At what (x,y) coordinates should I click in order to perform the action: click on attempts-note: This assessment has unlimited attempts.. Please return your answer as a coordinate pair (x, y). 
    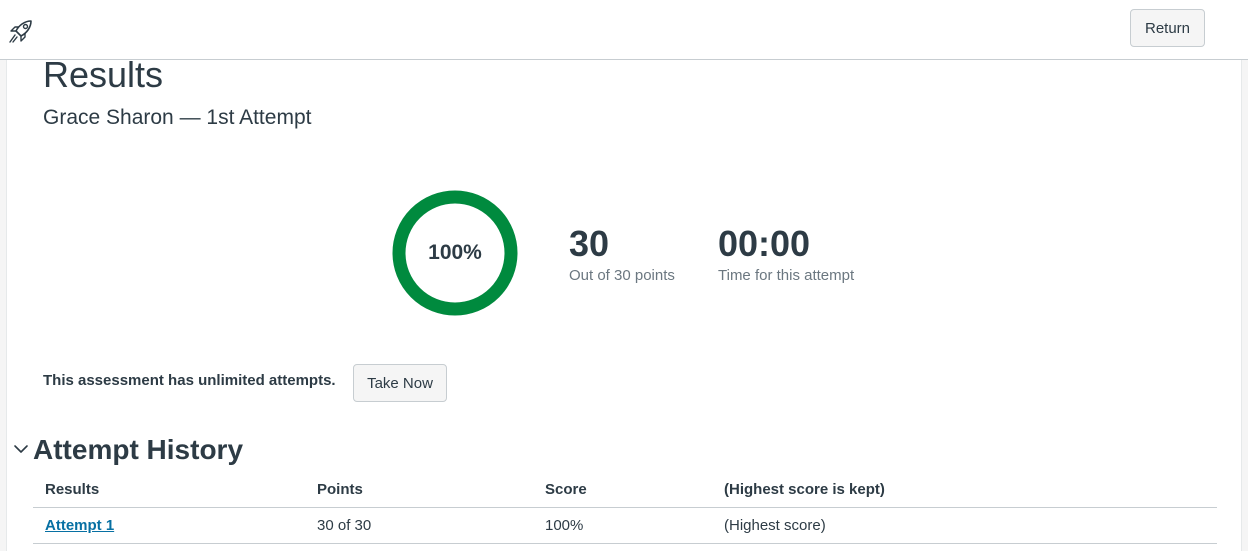
    Looking at the image, I should click on (189, 380).